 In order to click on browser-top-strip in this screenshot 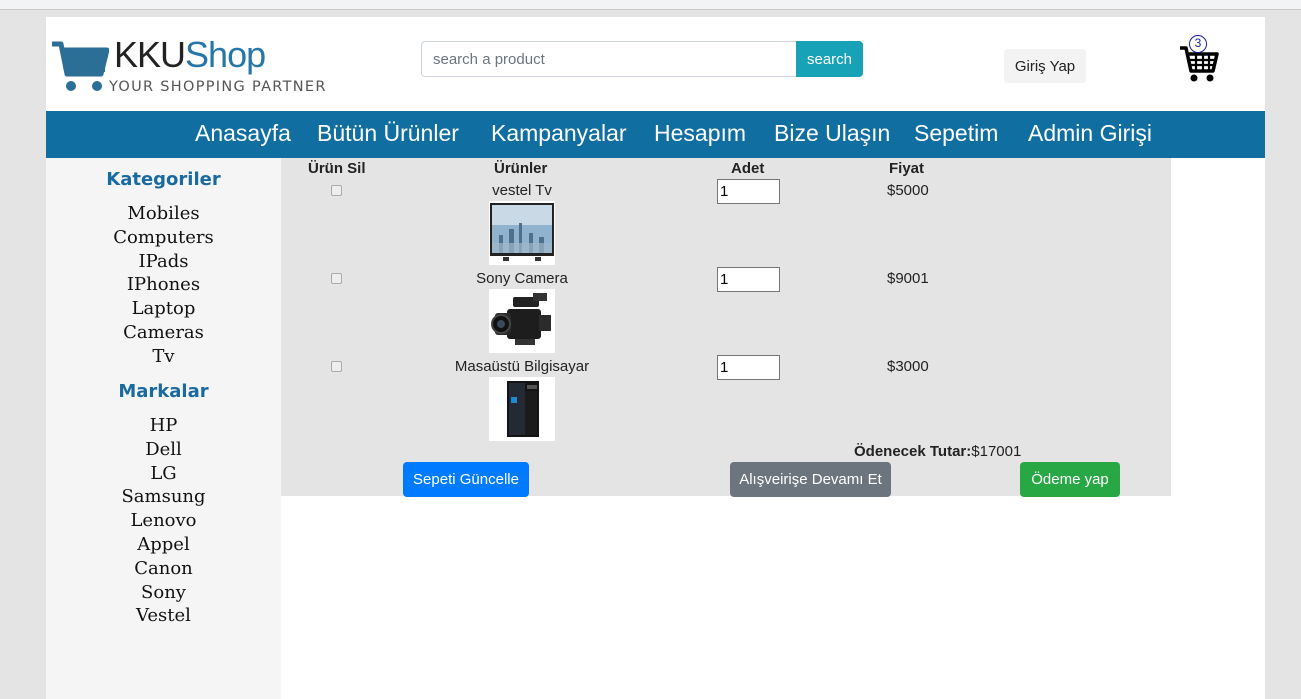, I will do `click(650, 5)`.